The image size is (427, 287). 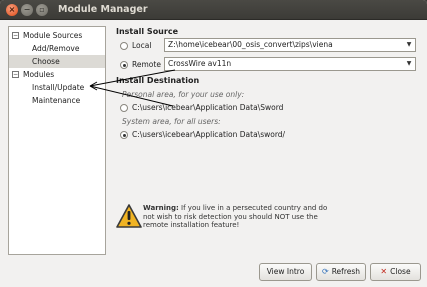 What do you see at coordinates (12, 10) in the screenshot?
I see `window-close-icon: ×` at bounding box center [12, 10].